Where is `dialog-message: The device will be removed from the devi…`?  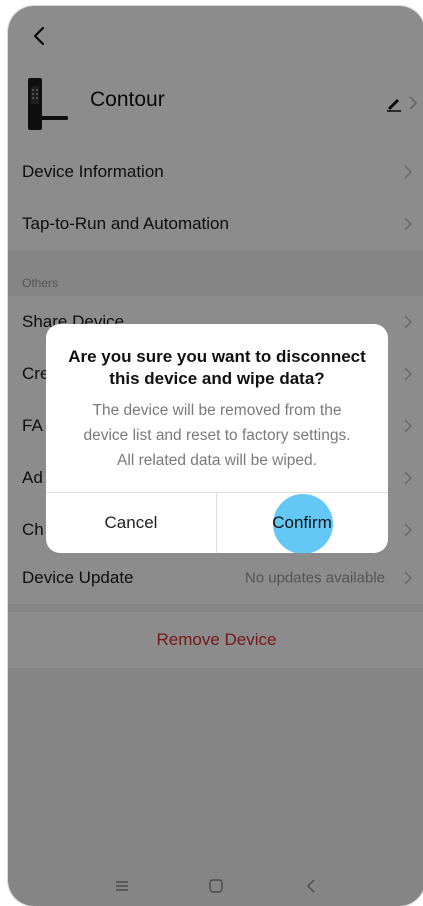 dialog-message: The device will be removed from the devi… is located at coordinates (217, 435).